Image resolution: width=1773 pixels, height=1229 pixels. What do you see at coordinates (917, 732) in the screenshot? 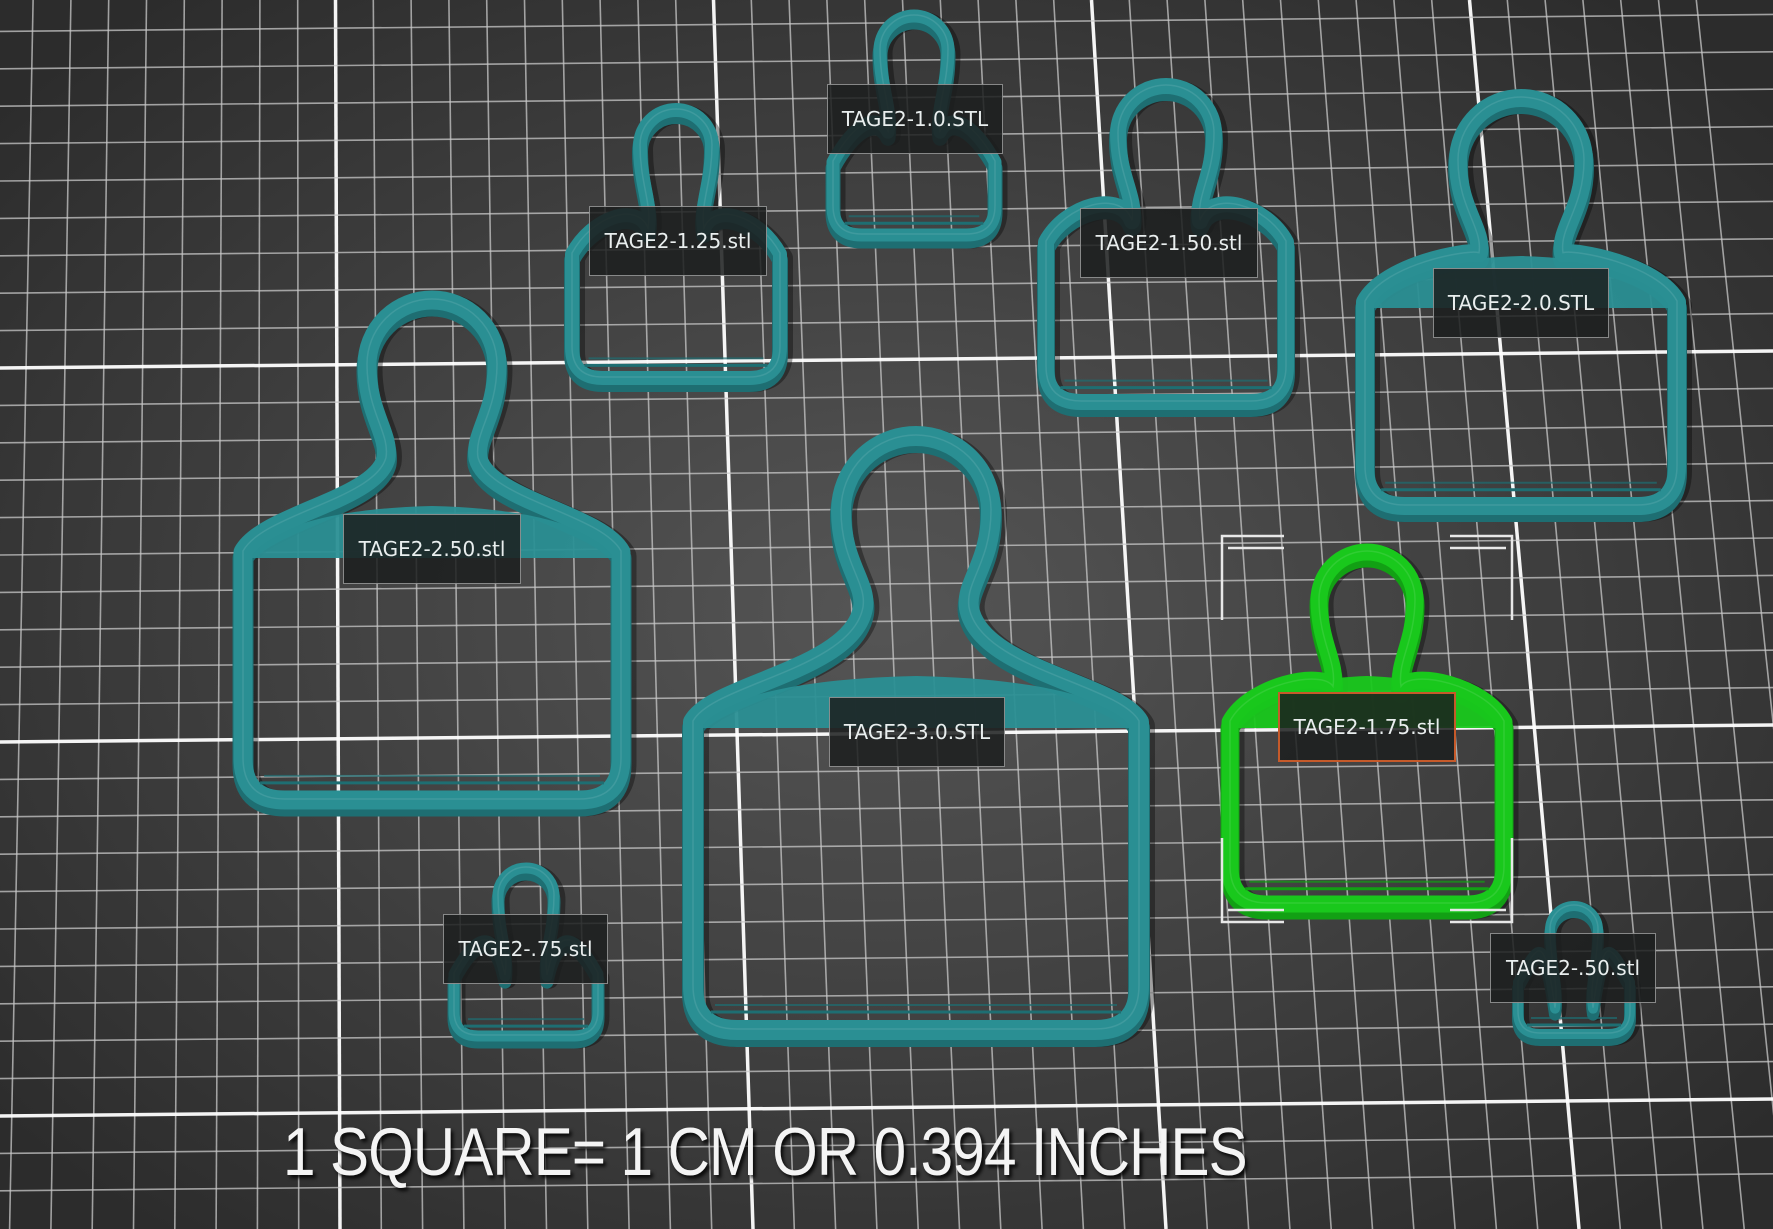
I see `object-label-tage2-3.0: TAGE2-3.0.STL` at bounding box center [917, 732].